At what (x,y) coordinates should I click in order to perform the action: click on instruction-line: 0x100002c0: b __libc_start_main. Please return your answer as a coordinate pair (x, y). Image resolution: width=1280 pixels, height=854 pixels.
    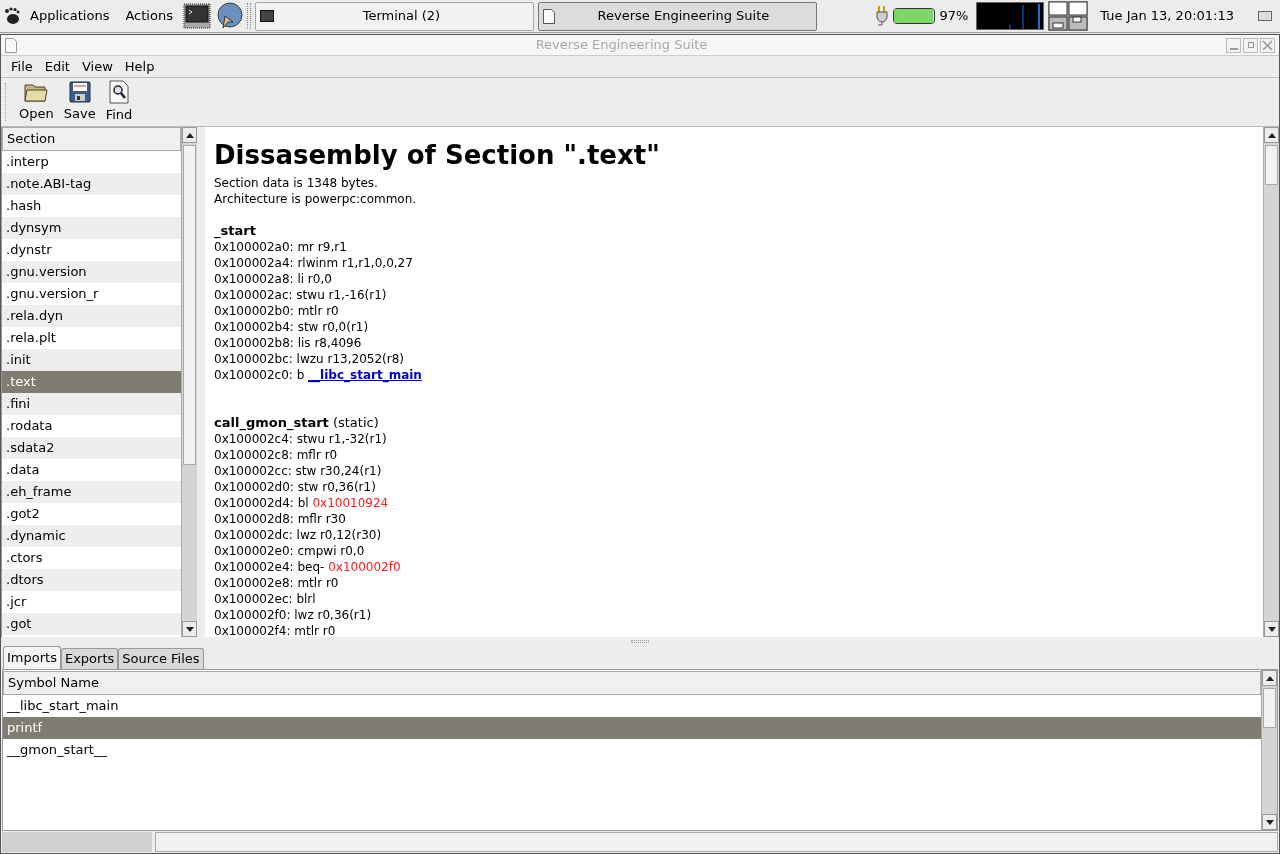
    Looking at the image, I should click on (318, 375).